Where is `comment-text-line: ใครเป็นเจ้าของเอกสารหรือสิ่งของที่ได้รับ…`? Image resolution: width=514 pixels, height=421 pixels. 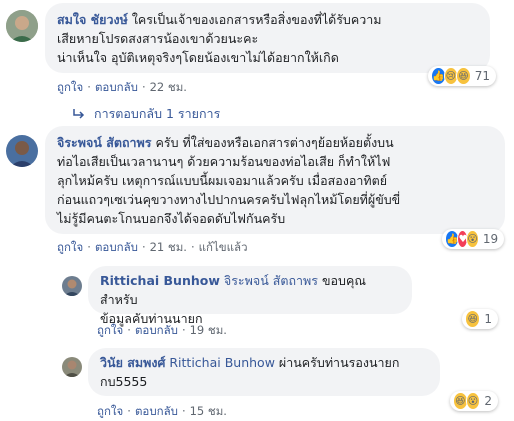
comment-text-line: ใครเป็นเจ้าของเอกสารหรือสิ่งของที่ได้รับ… is located at coordinates (256, 19).